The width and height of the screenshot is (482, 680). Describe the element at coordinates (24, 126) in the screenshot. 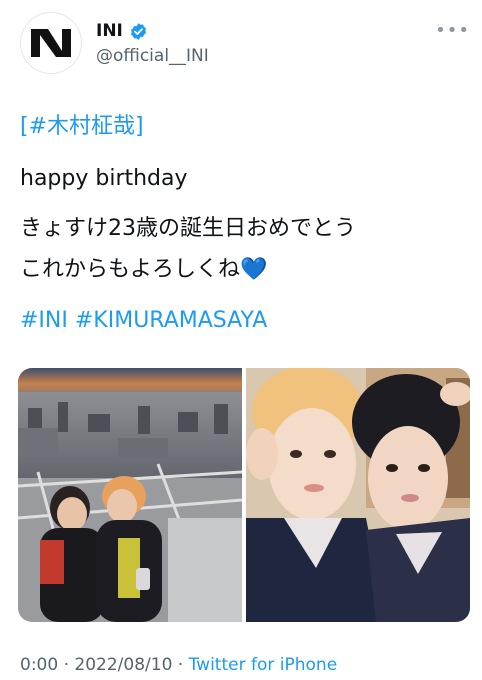

I see `bracket-open: [` at that location.